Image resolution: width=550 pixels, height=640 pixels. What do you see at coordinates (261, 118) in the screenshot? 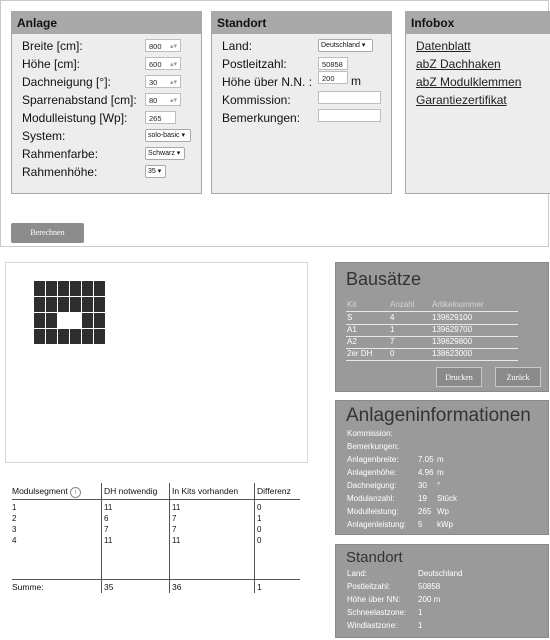
I see `bemerkungen-label: Bemerkungen:` at bounding box center [261, 118].